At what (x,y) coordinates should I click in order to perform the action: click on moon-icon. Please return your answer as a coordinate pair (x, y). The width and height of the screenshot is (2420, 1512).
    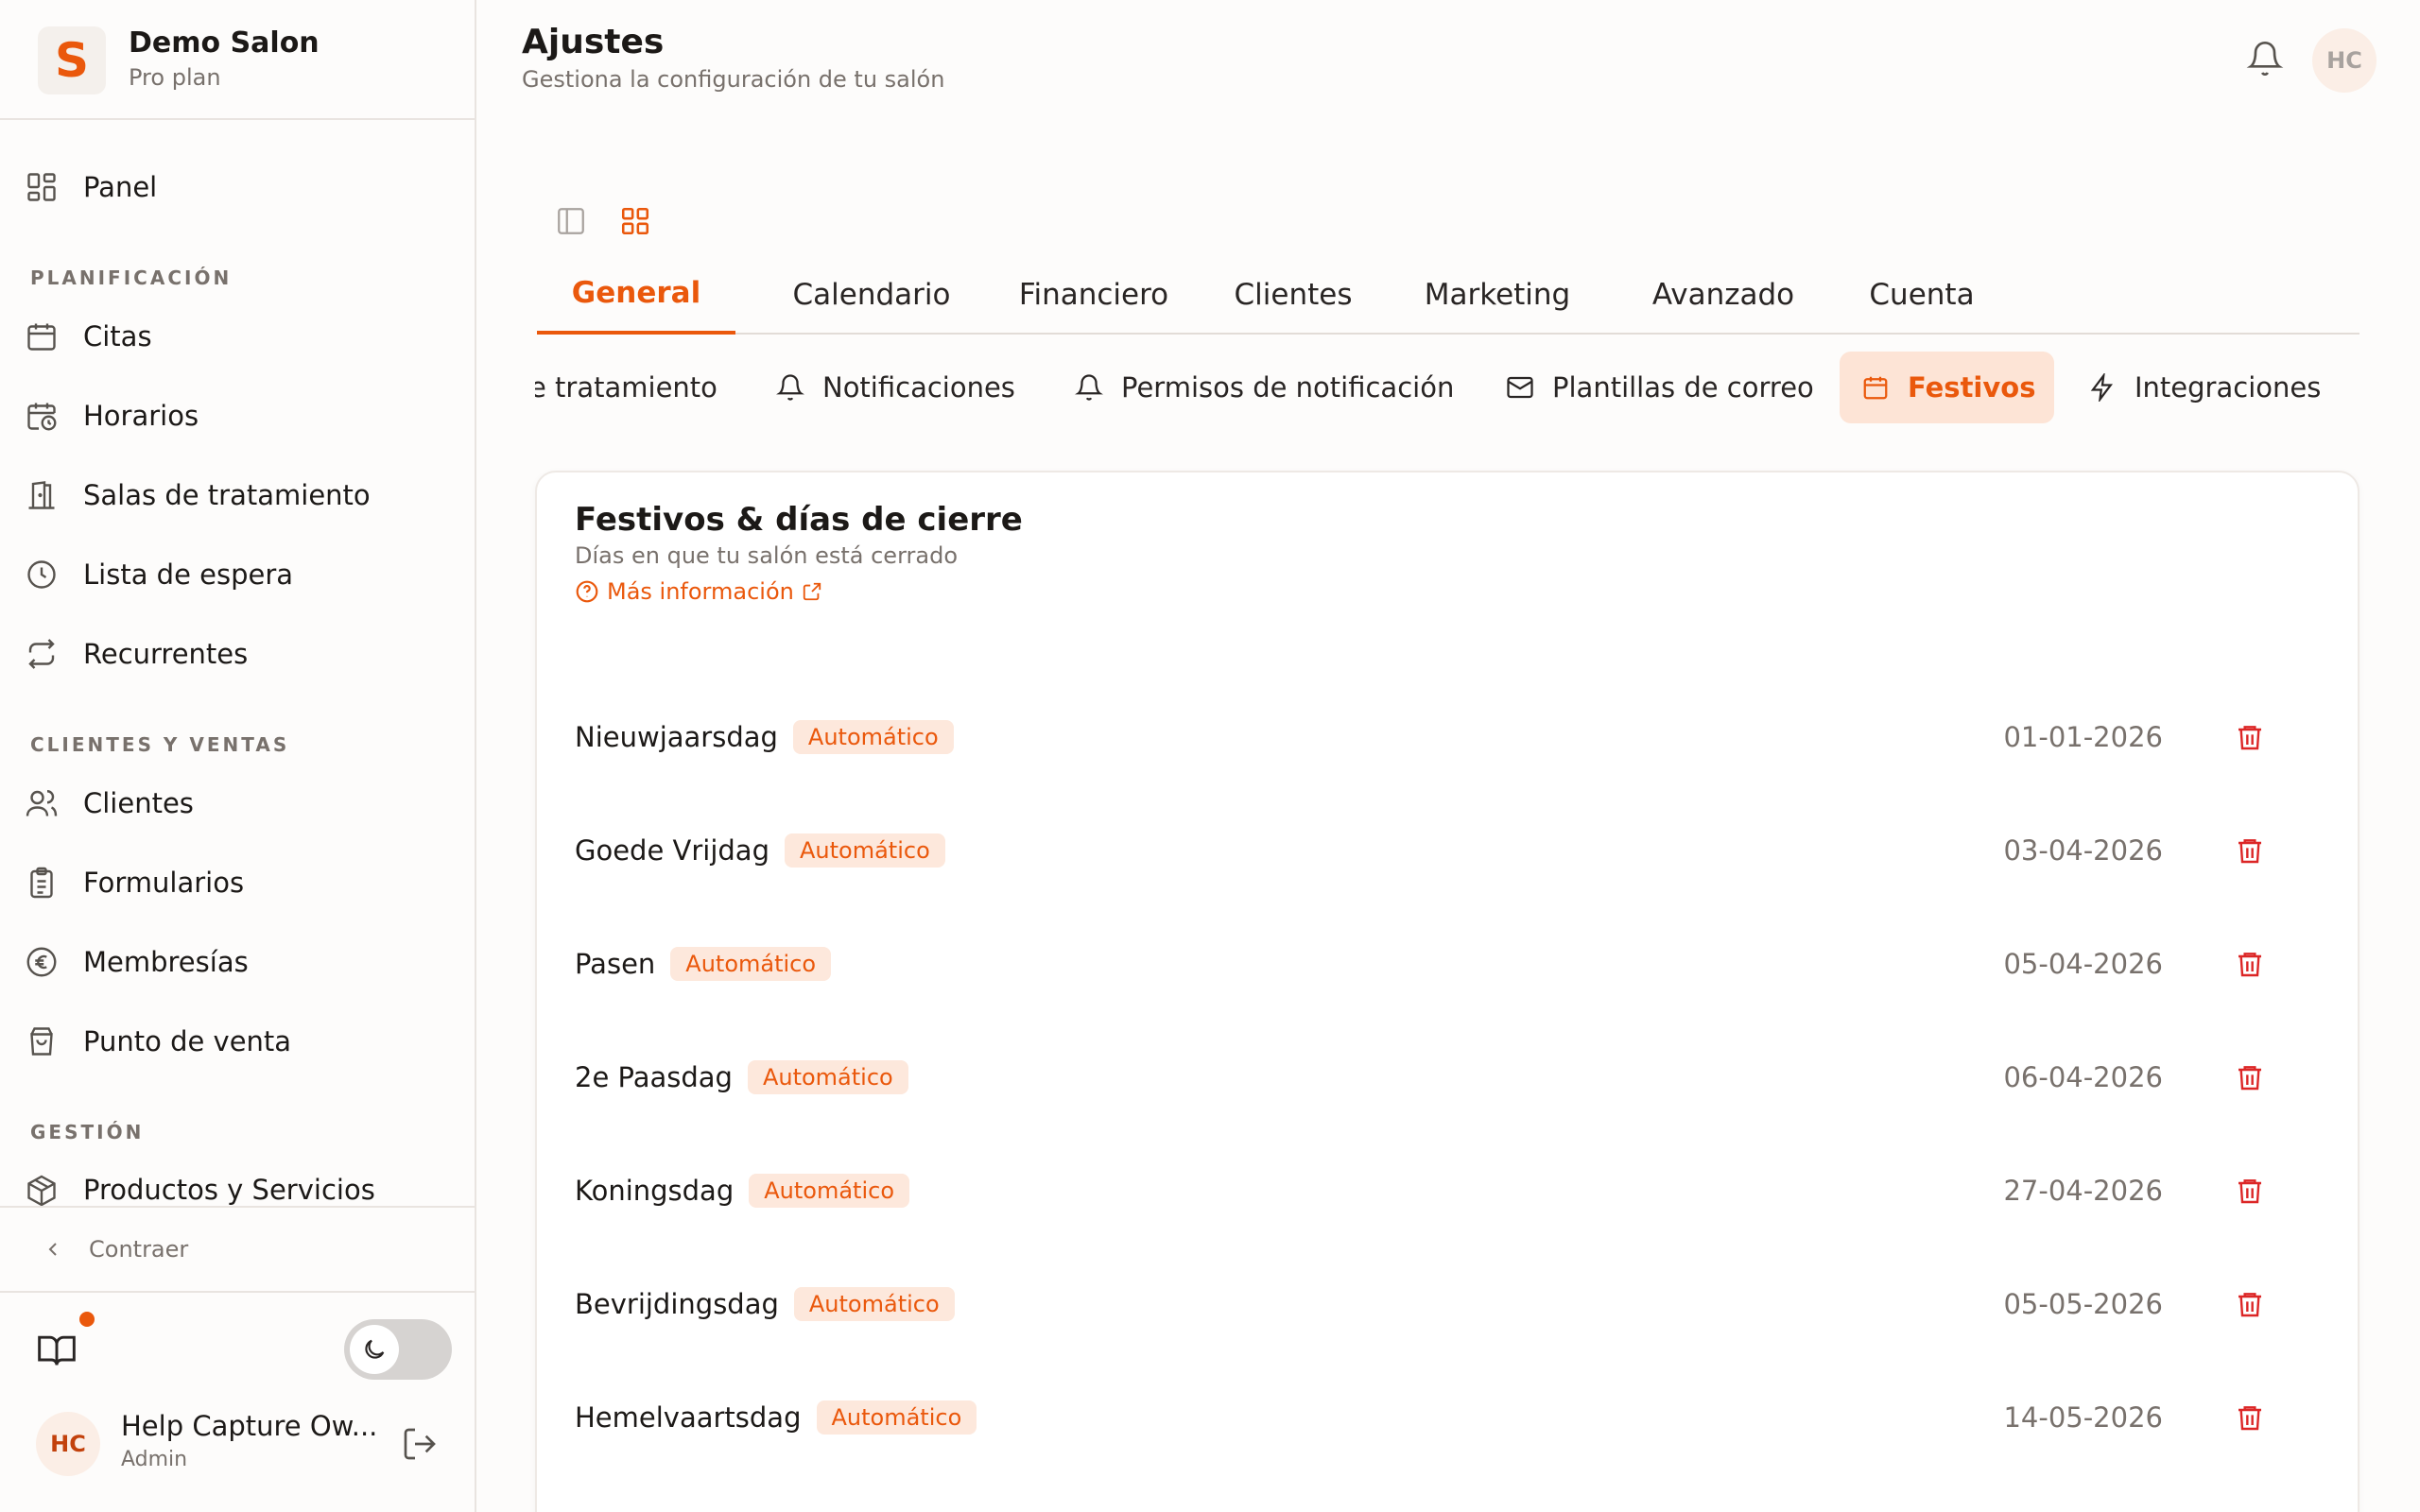
    Looking at the image, I should click on (375, 1349).